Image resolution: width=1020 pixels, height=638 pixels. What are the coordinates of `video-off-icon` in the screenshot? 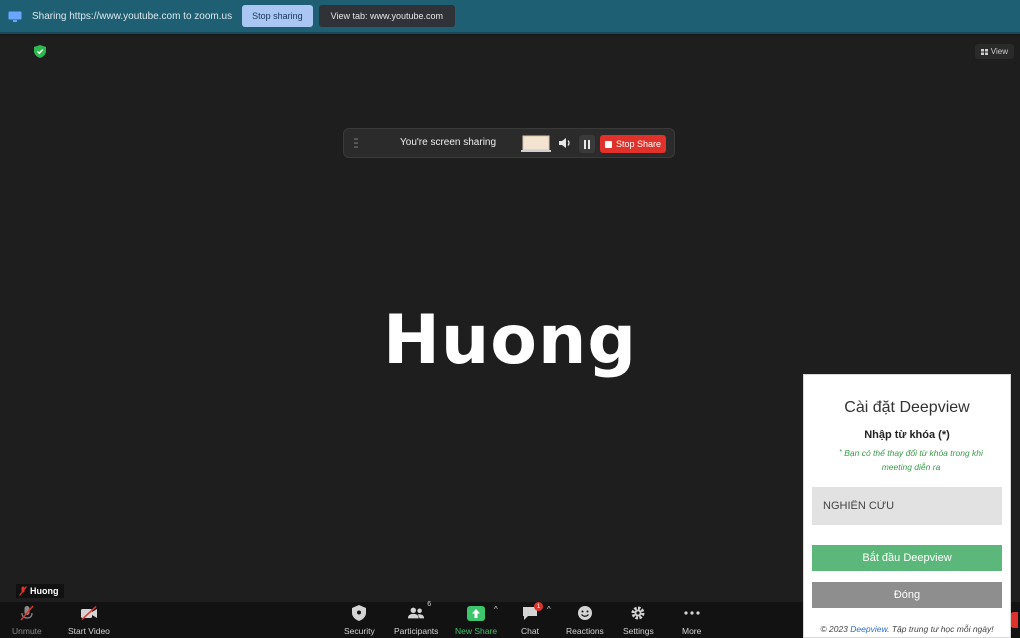 It's located at (89, 613).